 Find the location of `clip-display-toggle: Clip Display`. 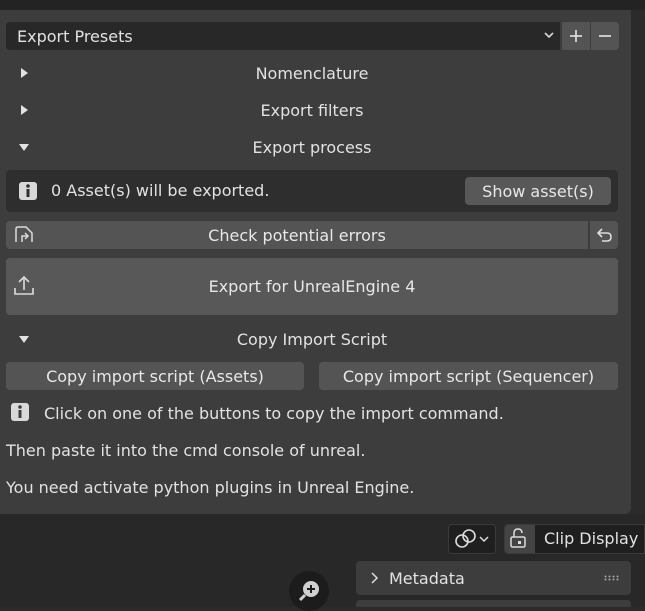

clip-display-toggle: Clip Display is located at coordinates (574, 539).